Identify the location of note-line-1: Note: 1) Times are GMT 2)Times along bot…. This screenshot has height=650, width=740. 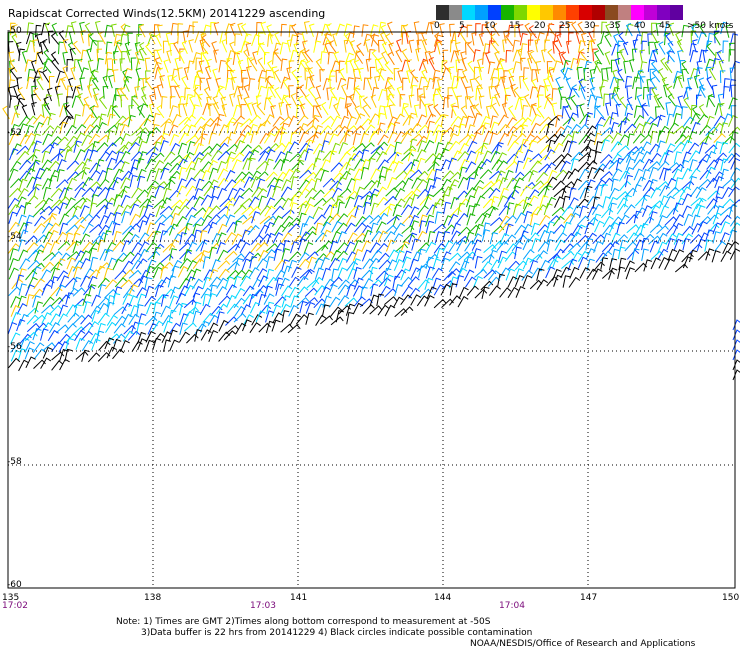
(303, 622).